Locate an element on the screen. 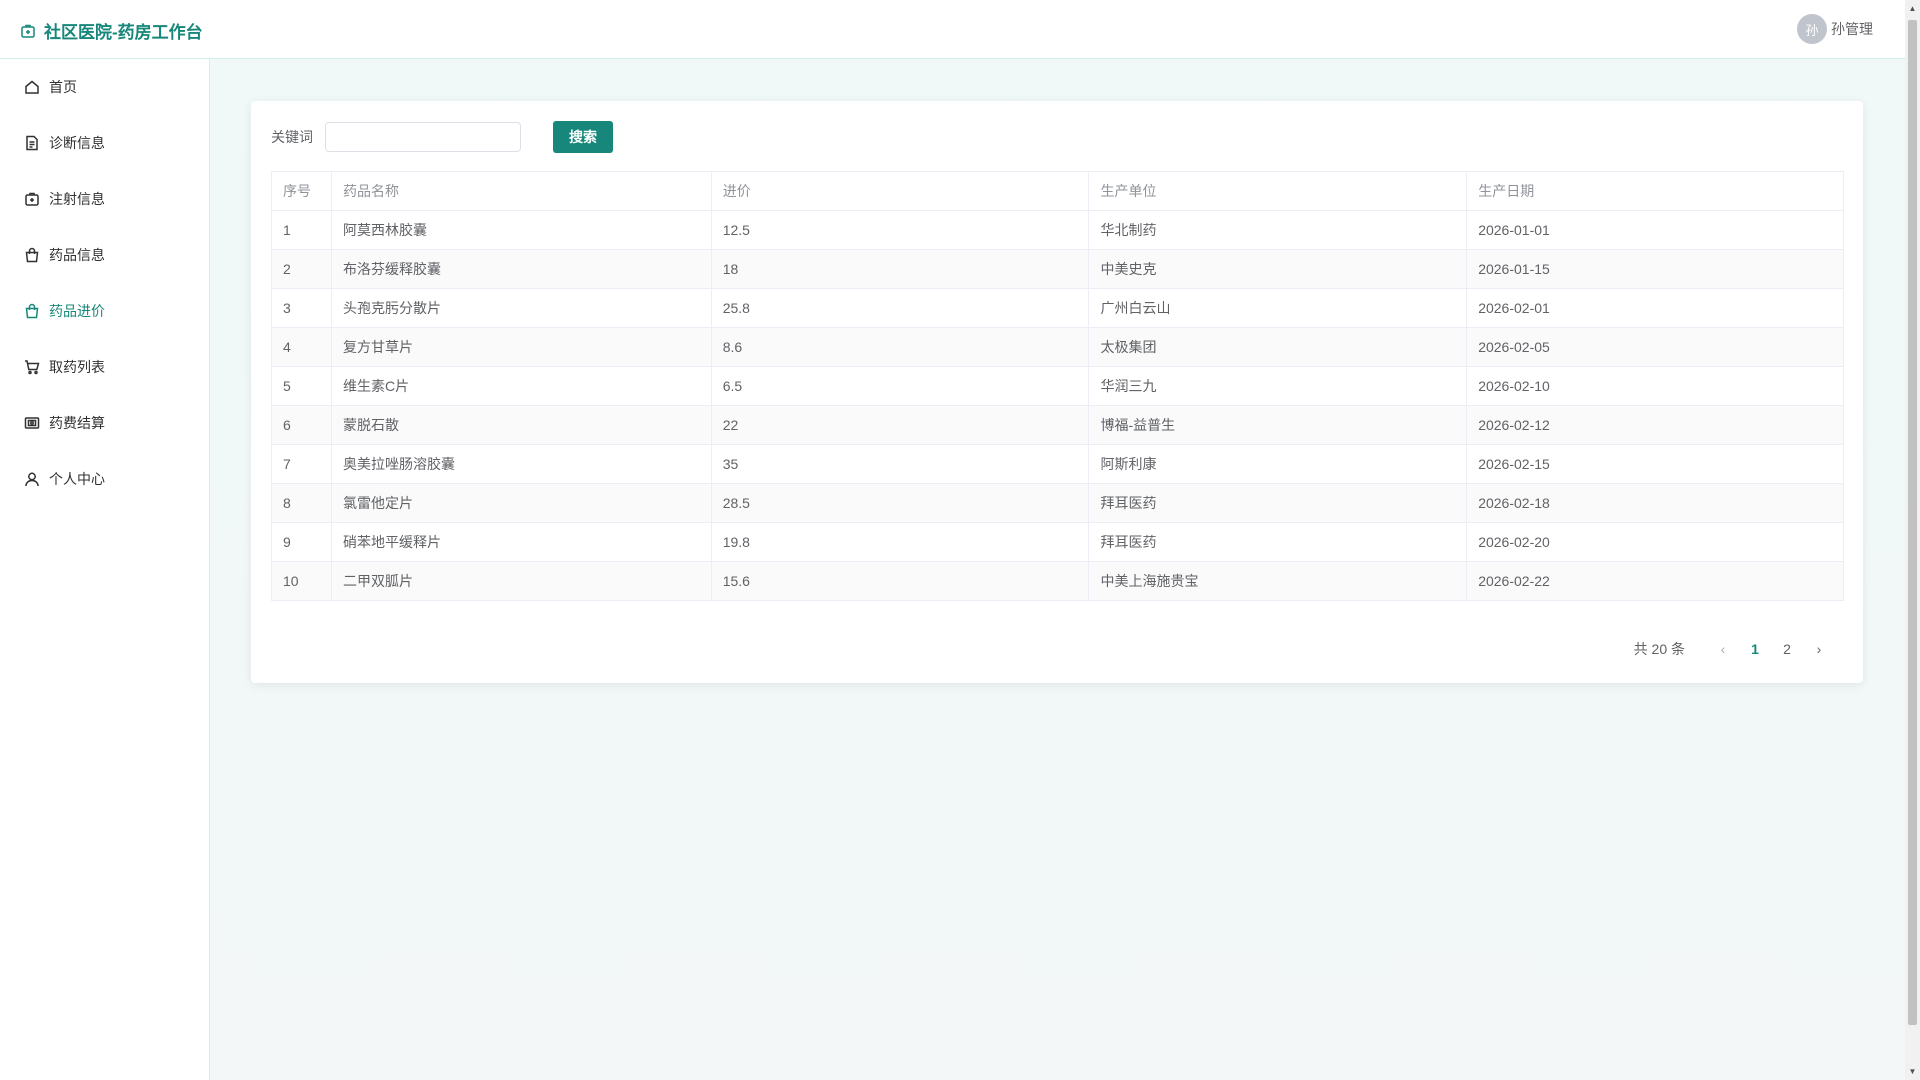 The image size is (1920, 1080). sidebar-item-home: 首页 is located at coordinates (104, 87).